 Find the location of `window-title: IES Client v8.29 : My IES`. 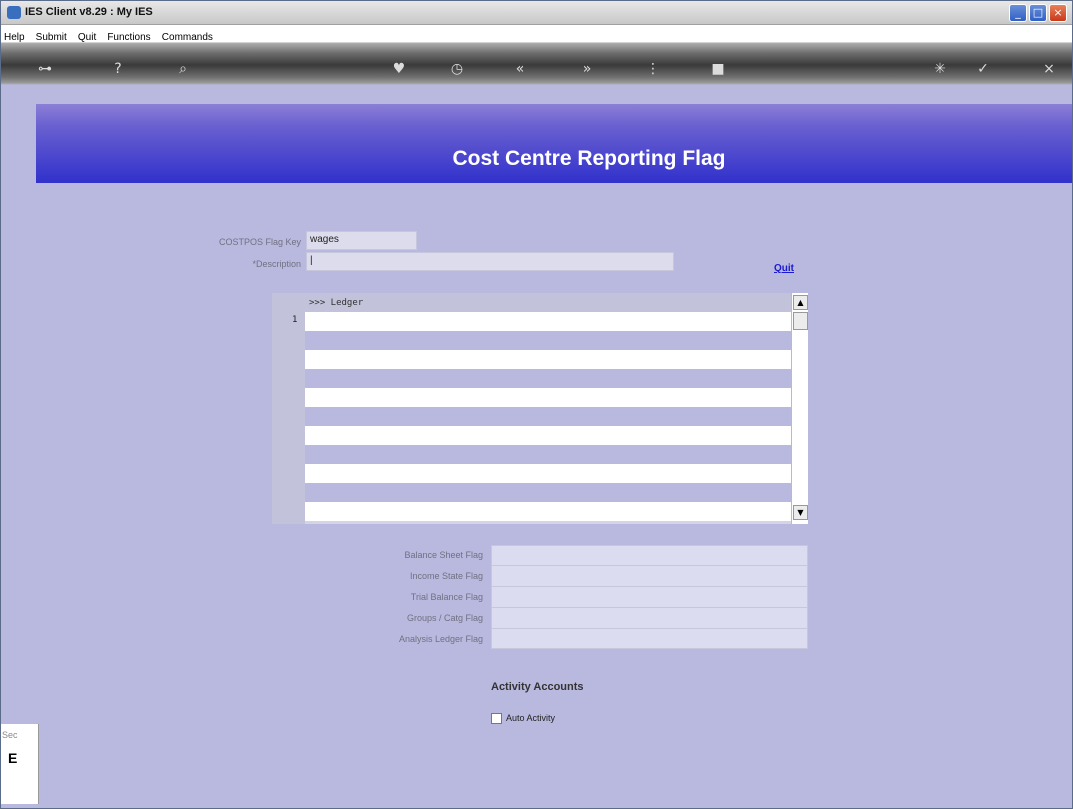

window-title: IES Client v8.29 : My IES is located at coordinates (89, 12).